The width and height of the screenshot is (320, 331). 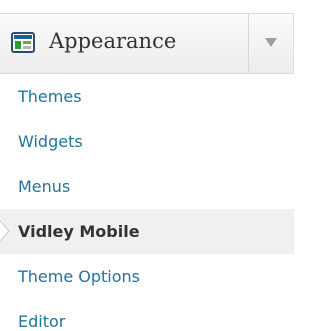 I want to click on menu-title: Appearance, so click(x=113, y=41).